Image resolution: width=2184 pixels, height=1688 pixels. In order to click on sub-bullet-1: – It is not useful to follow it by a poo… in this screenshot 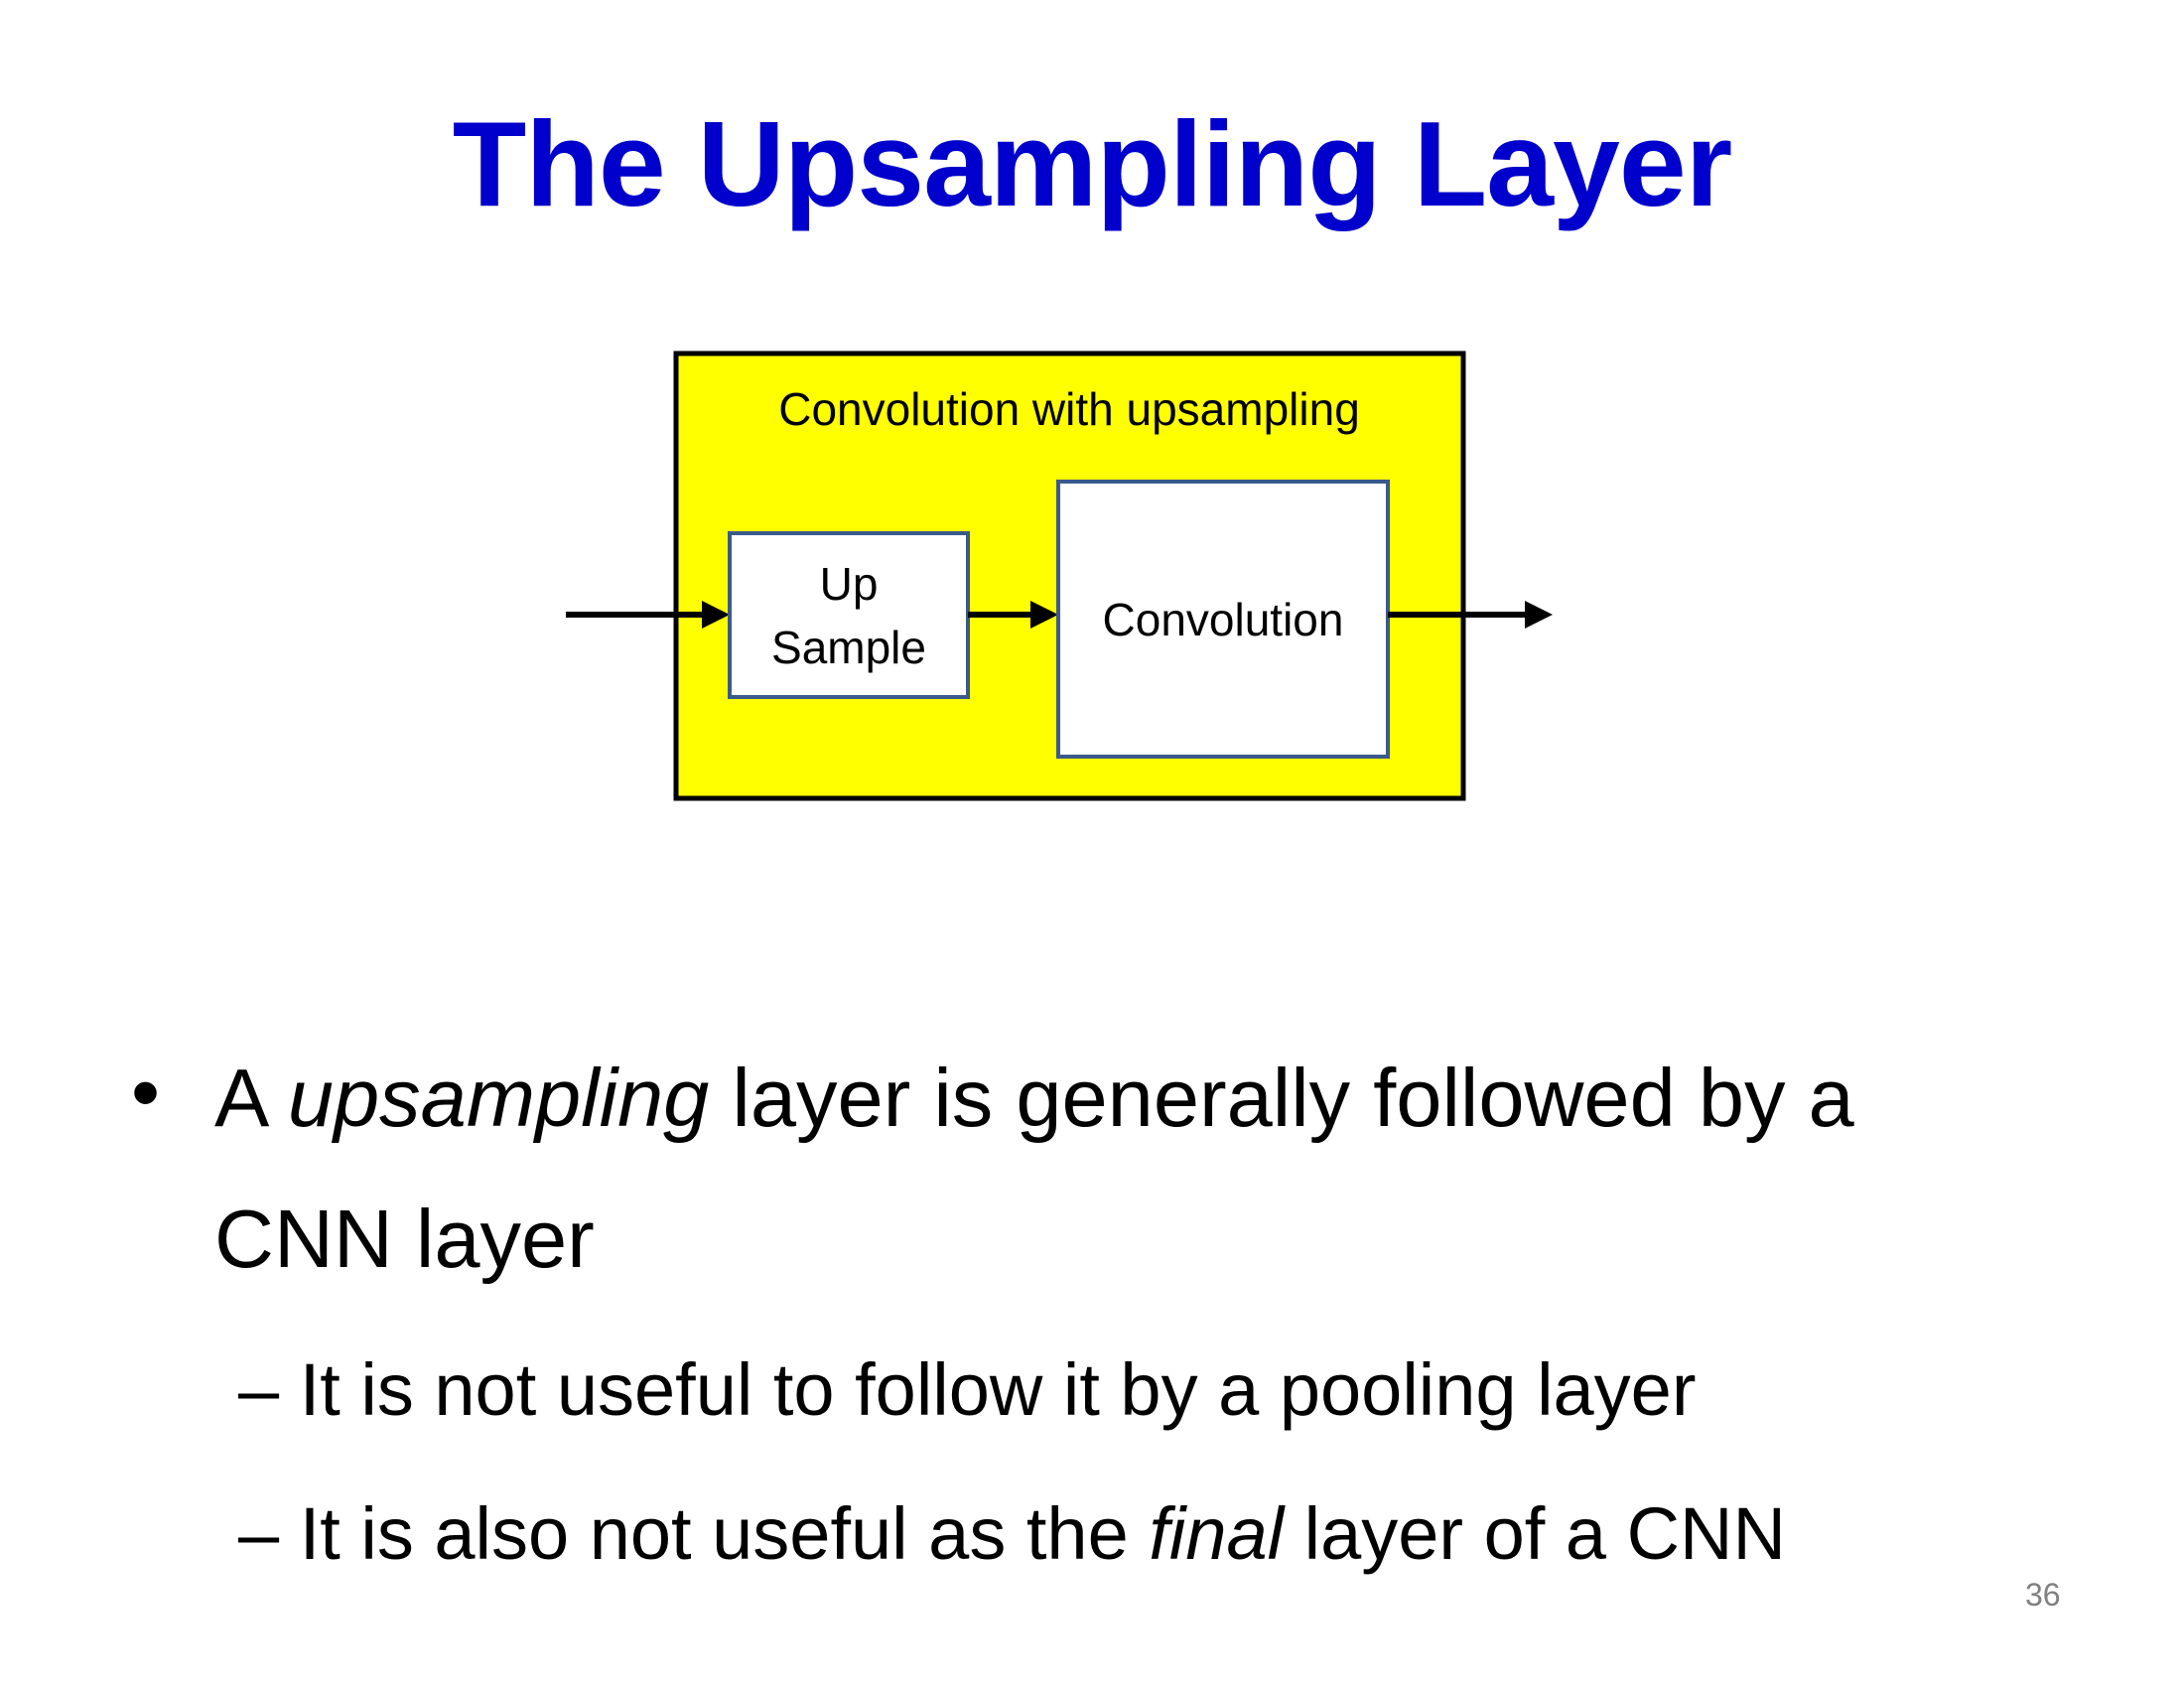, I will do `click(967, 1389)`.